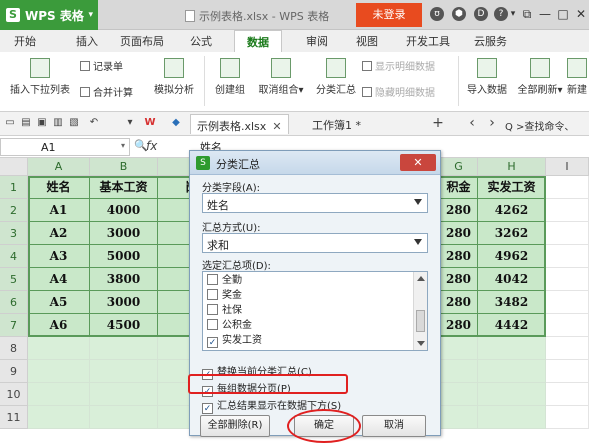  What do you see at coordinates (315, 203) in the screenshot?
I see `field-select: 姓名` at bounding box center [315, 203].